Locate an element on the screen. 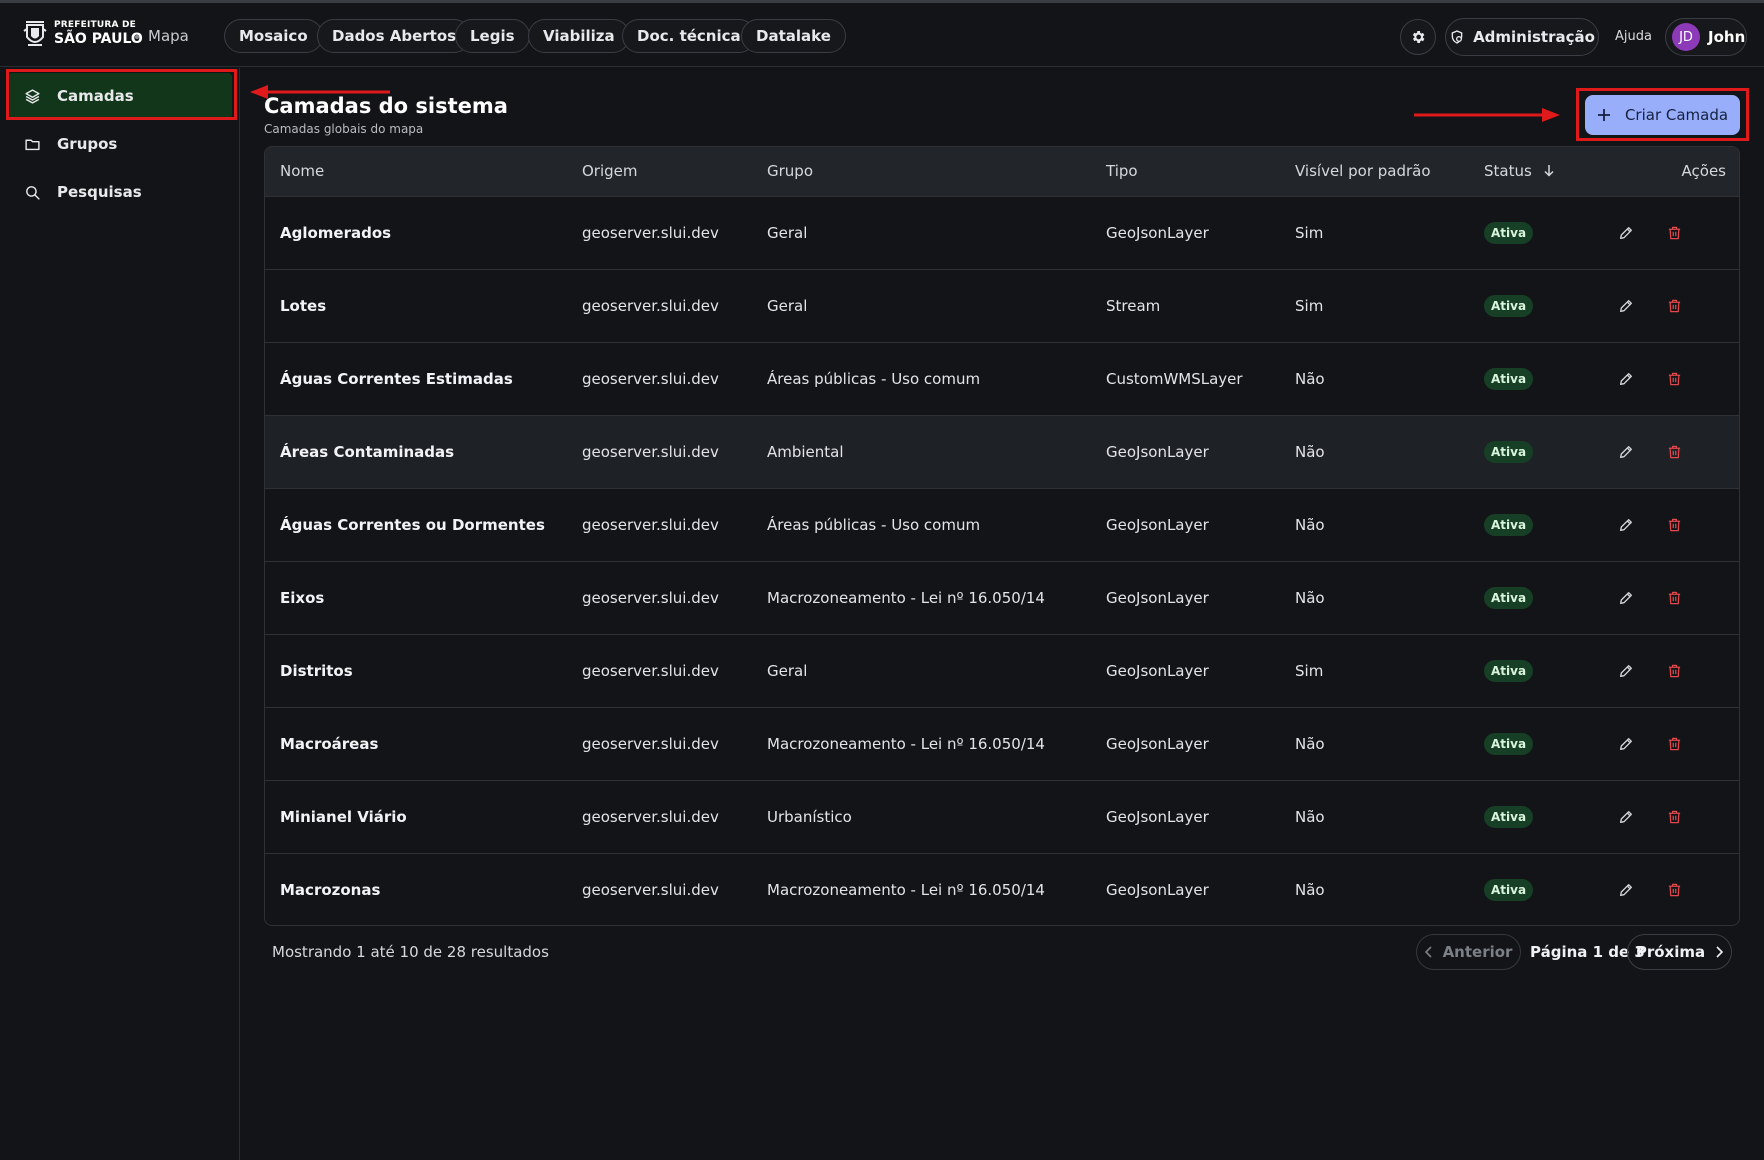 The width and height of the screenshot is (1764, 1160). next-page-button: Próxima is located at coordinates (1679, 952).